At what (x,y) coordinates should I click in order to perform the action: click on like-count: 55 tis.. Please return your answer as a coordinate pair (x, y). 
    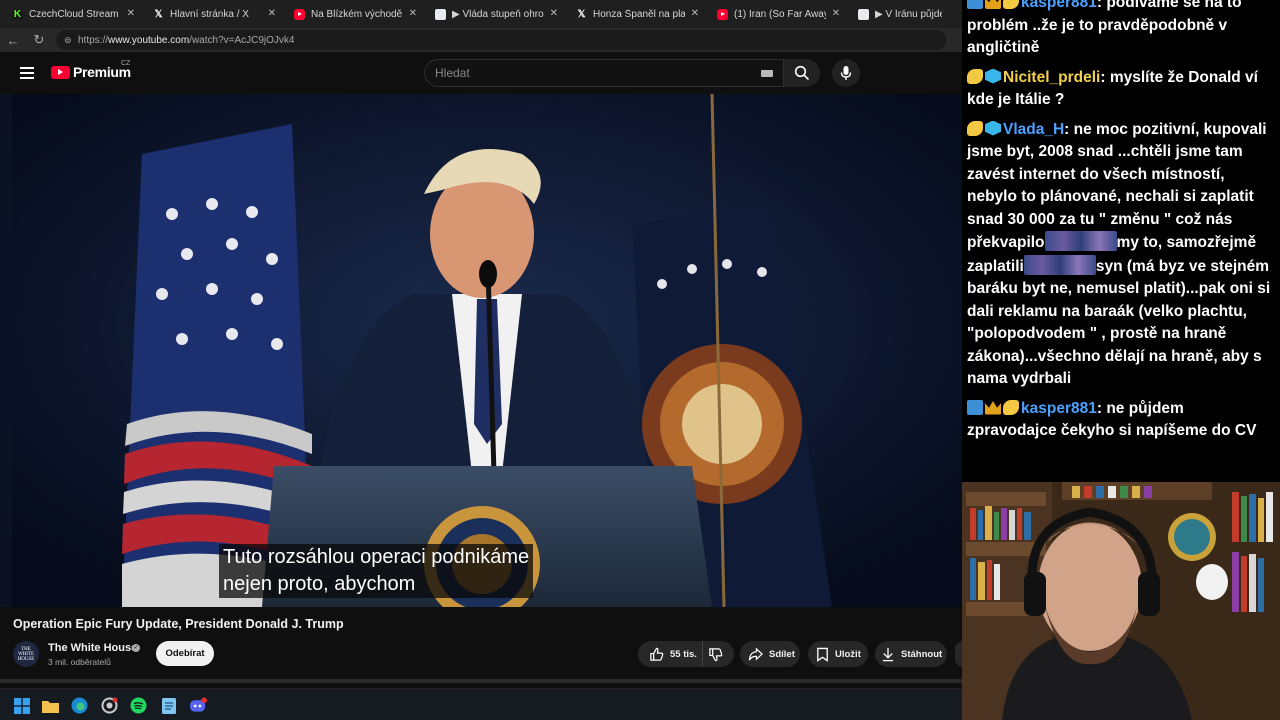
    Looking at the image, I should click on (683, 654).